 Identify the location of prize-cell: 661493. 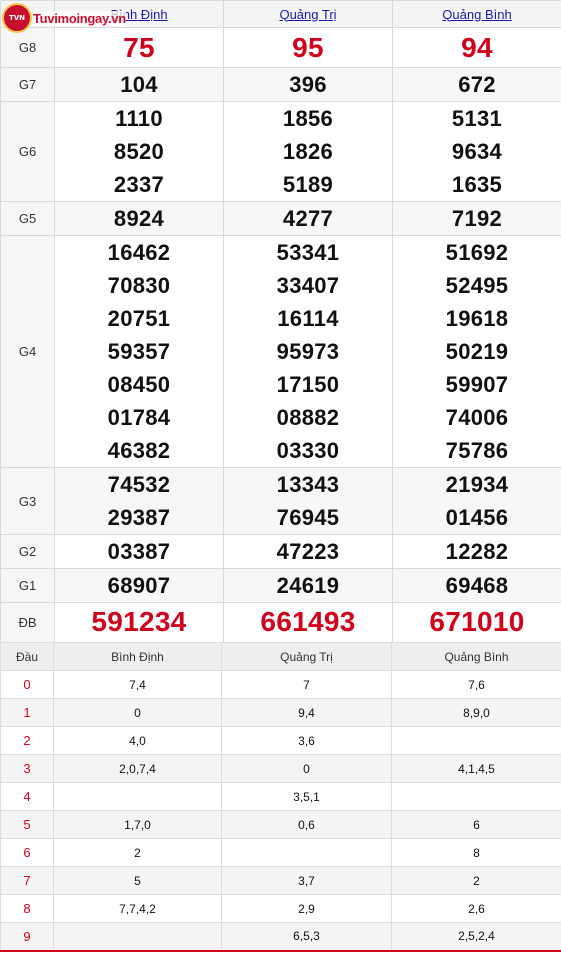
(308, 623).